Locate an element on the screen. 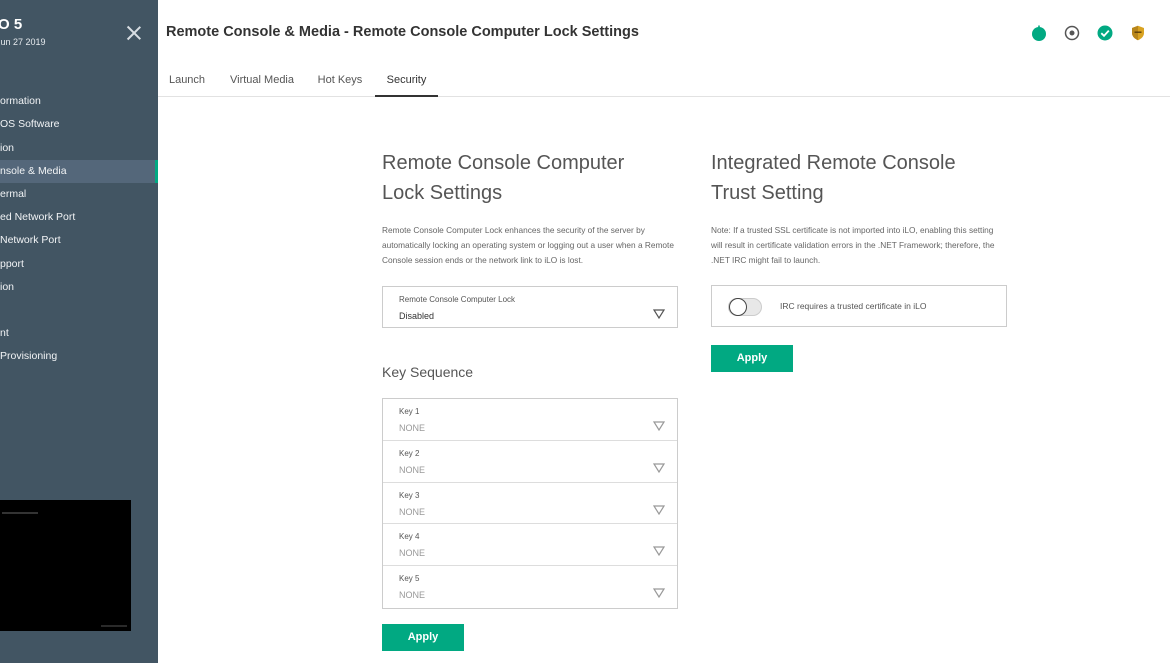 The height and width of the screenshot is (663, 1170). tab-launch: Launch is located at coordinates (187, 79).